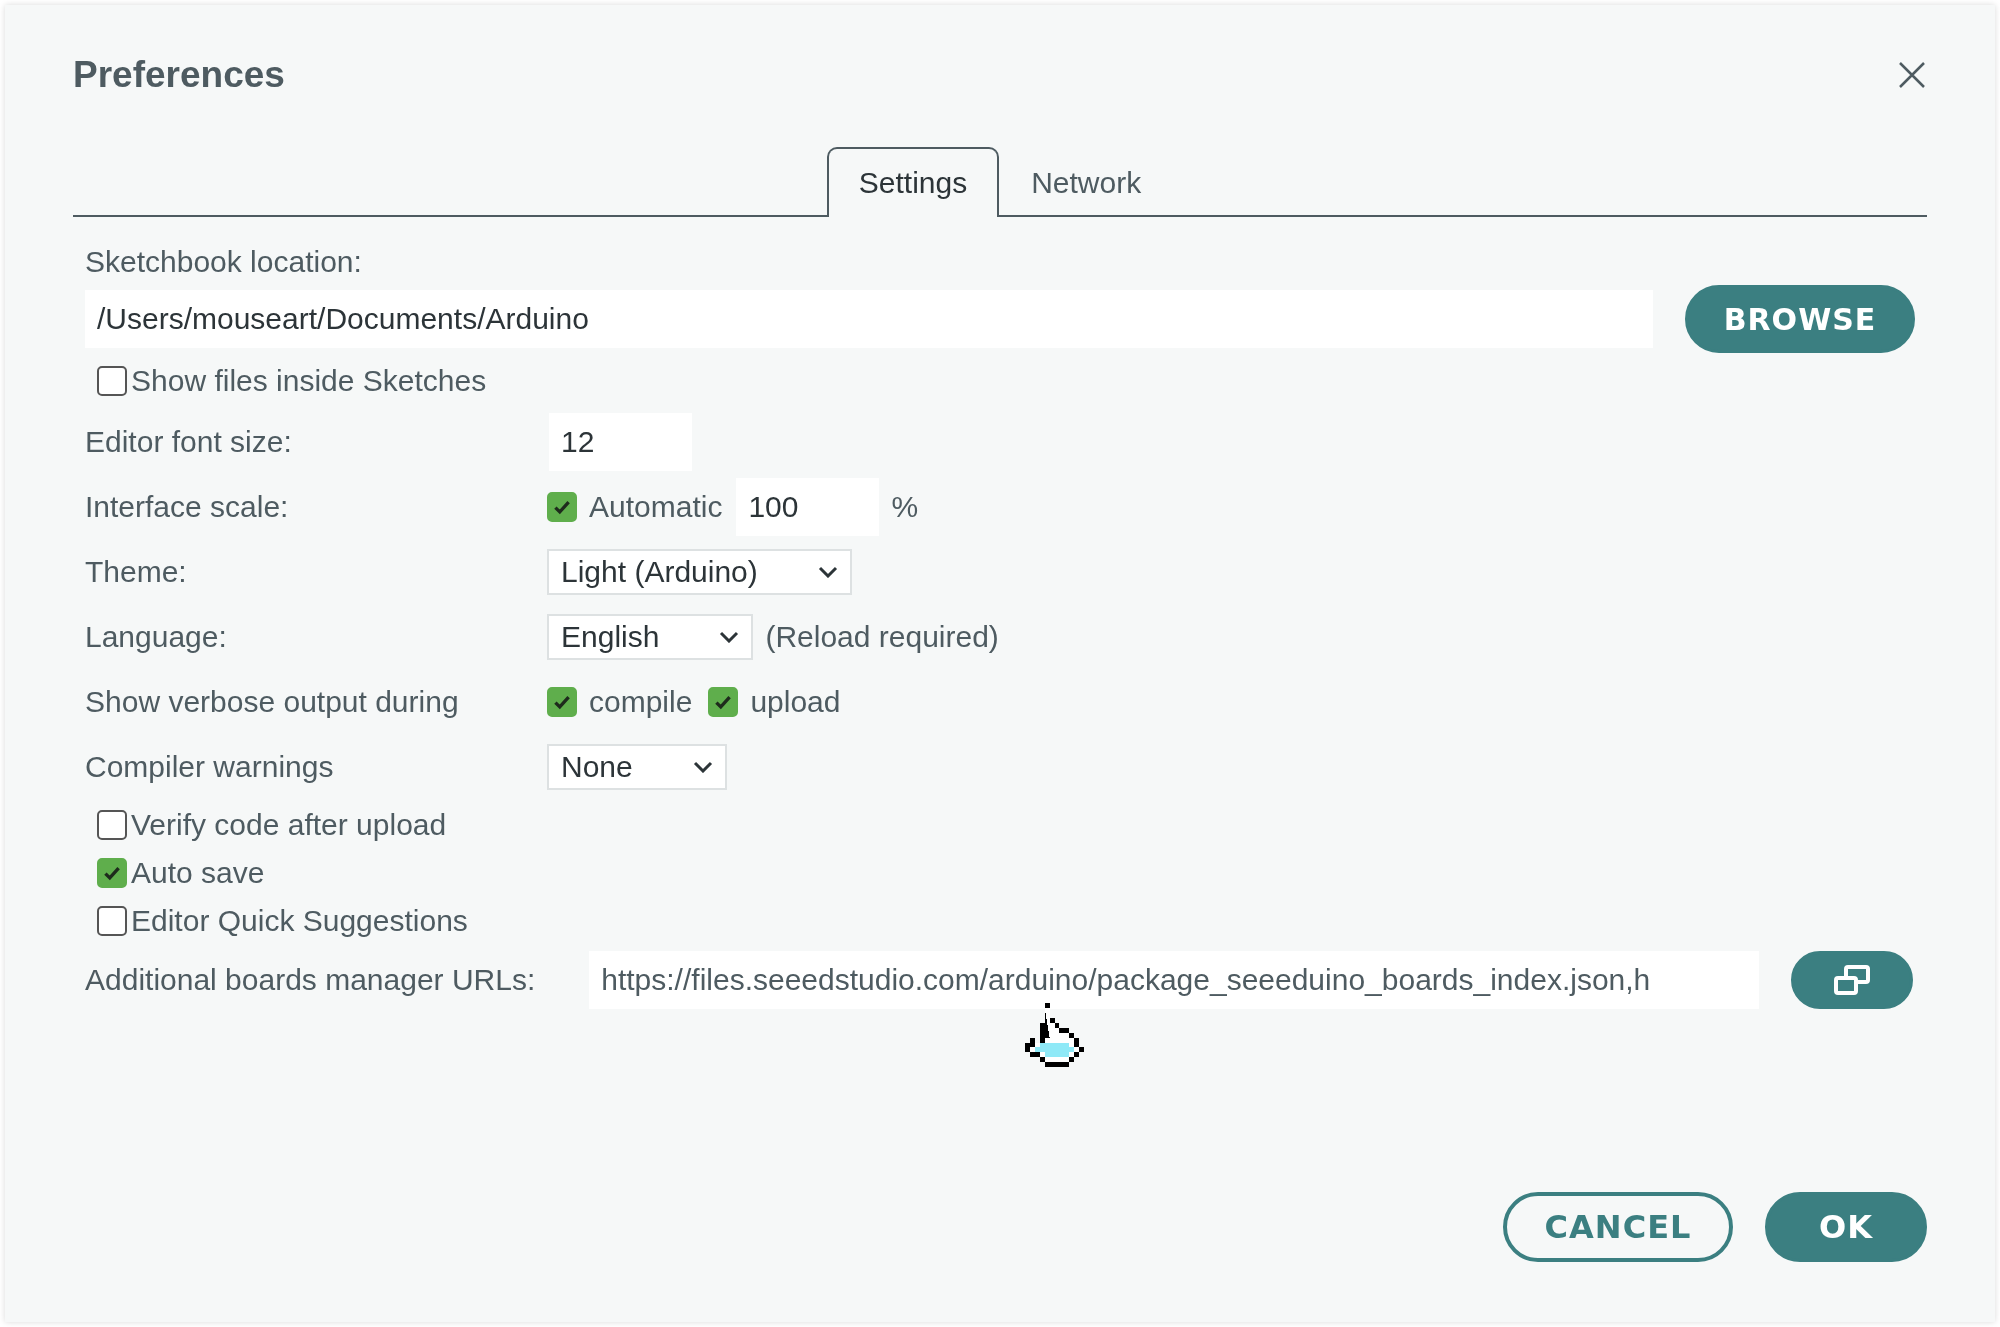 The width and height of the screenshot is (2000, 1327). I want to click on open-window-button, so click(1852, 980).